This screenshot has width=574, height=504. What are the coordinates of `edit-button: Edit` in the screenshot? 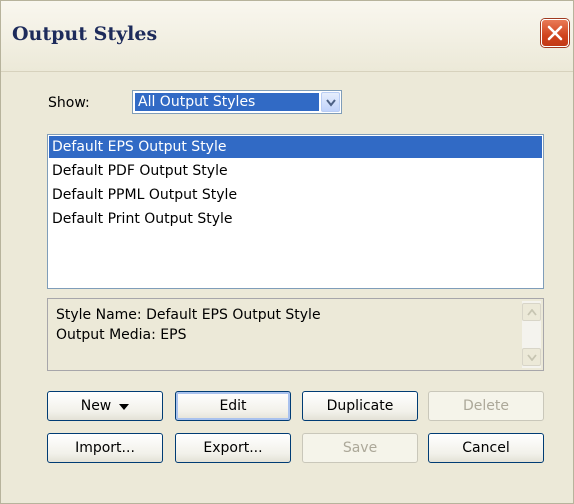 It's located at (233, 406).